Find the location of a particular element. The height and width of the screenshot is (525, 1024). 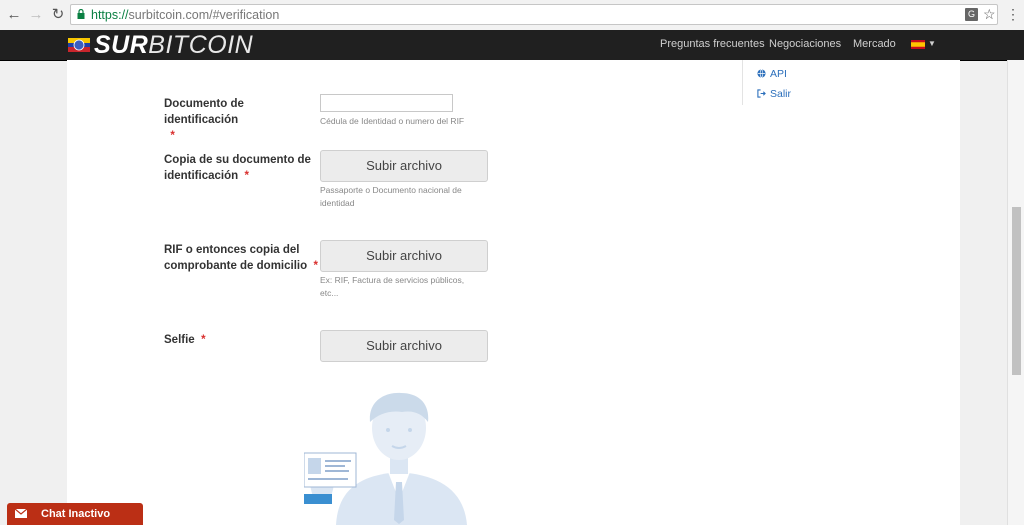

url-protocol: https:// is located at coordinates (110, 15).